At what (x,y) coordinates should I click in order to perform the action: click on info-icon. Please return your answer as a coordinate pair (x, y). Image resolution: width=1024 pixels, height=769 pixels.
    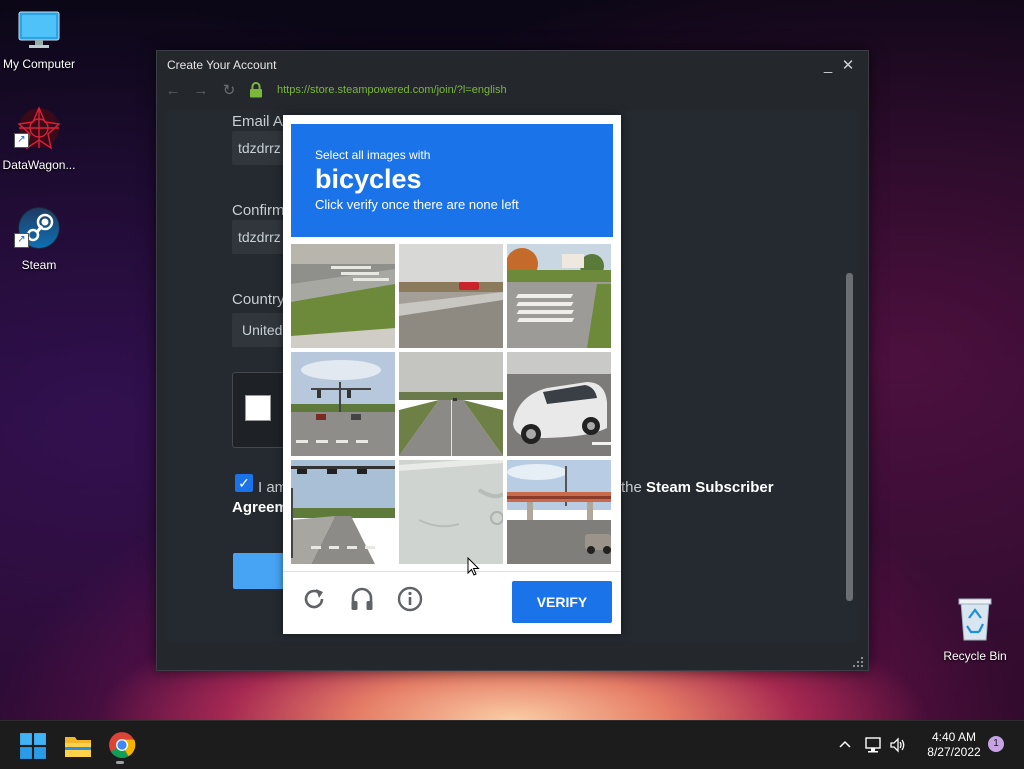
    Looking at the image, I should click on (410, 599).